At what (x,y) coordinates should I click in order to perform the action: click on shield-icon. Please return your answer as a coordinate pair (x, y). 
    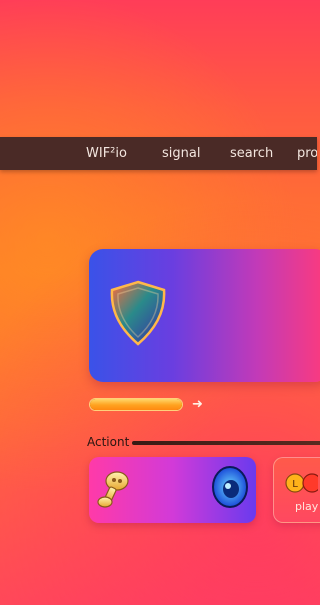
    Looking at the image, I should click on (138, 313).